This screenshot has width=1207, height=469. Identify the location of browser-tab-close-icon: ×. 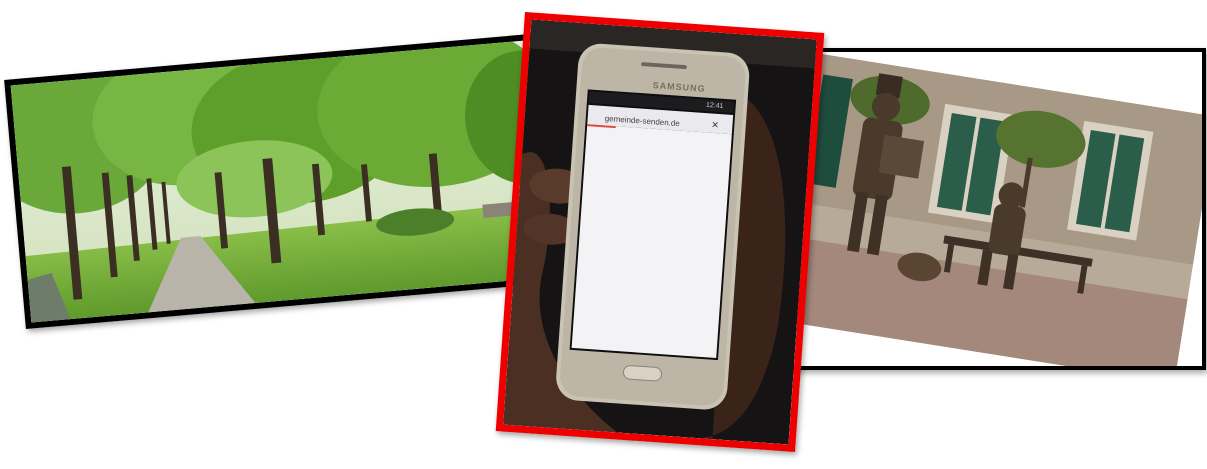
(715, 124).